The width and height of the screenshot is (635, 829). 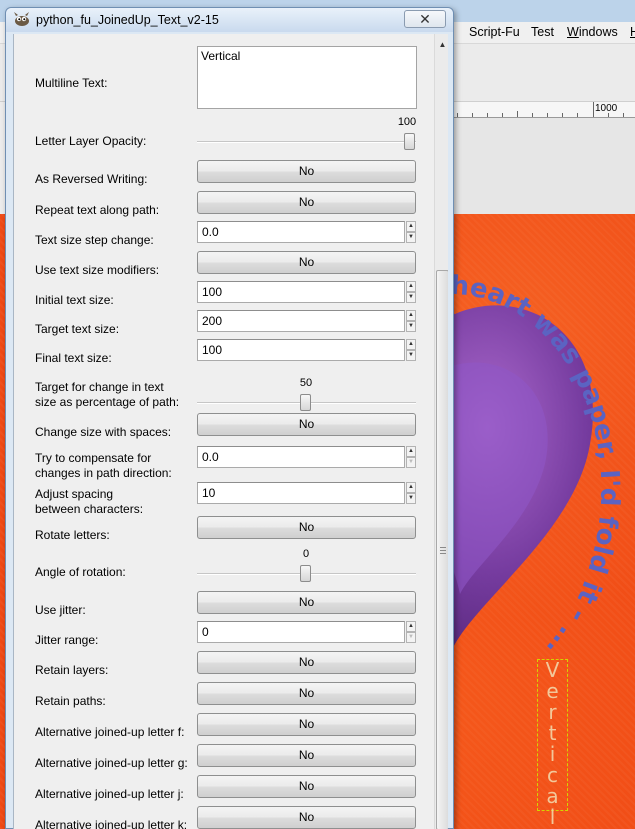 What do you see at coordinates (305, 402) in the screenshot?
I see `target-change-slider-thumb` at bounding box center [305, 402].